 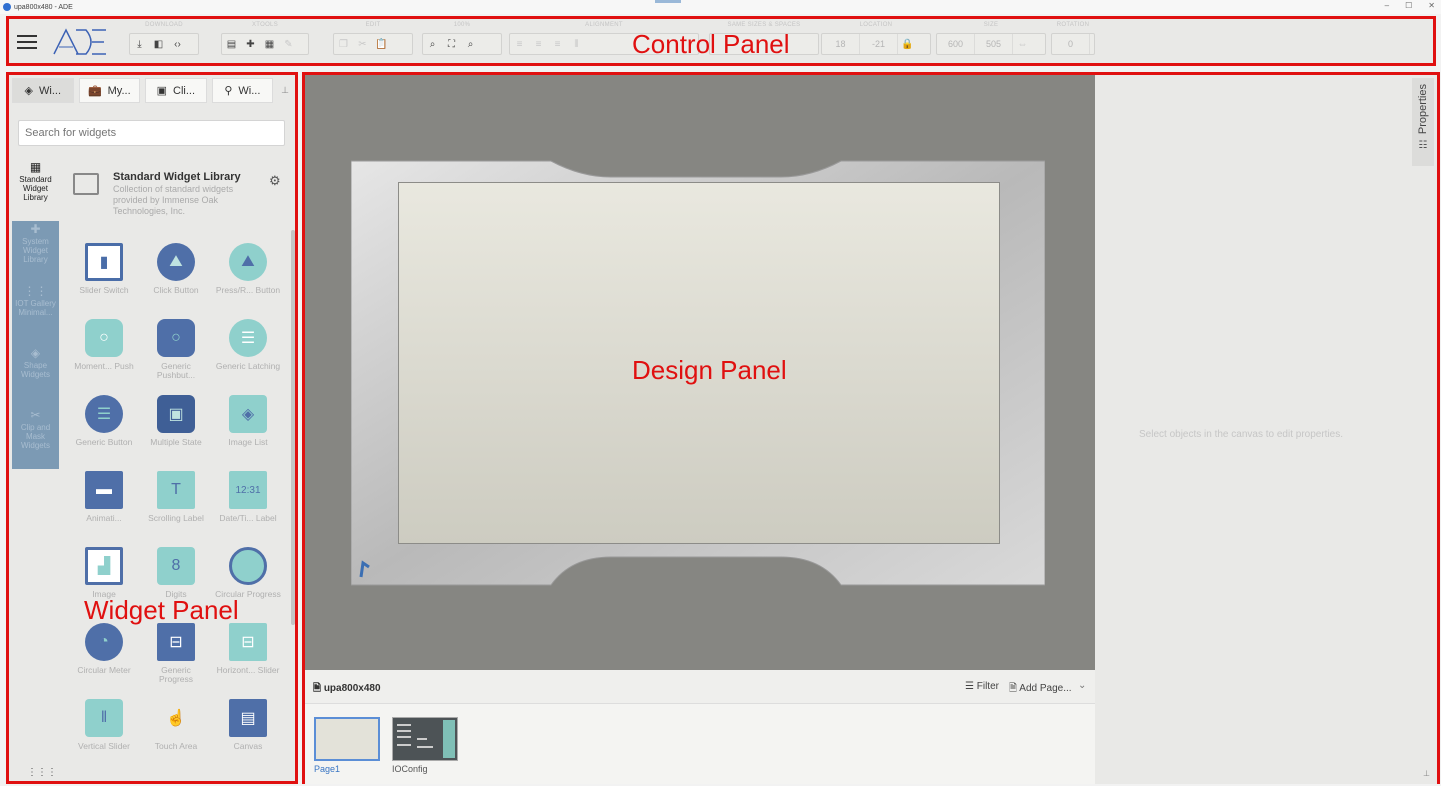 I want to click on widget-tile: ⊟ Generic Progress, so click(x=176, y=659).